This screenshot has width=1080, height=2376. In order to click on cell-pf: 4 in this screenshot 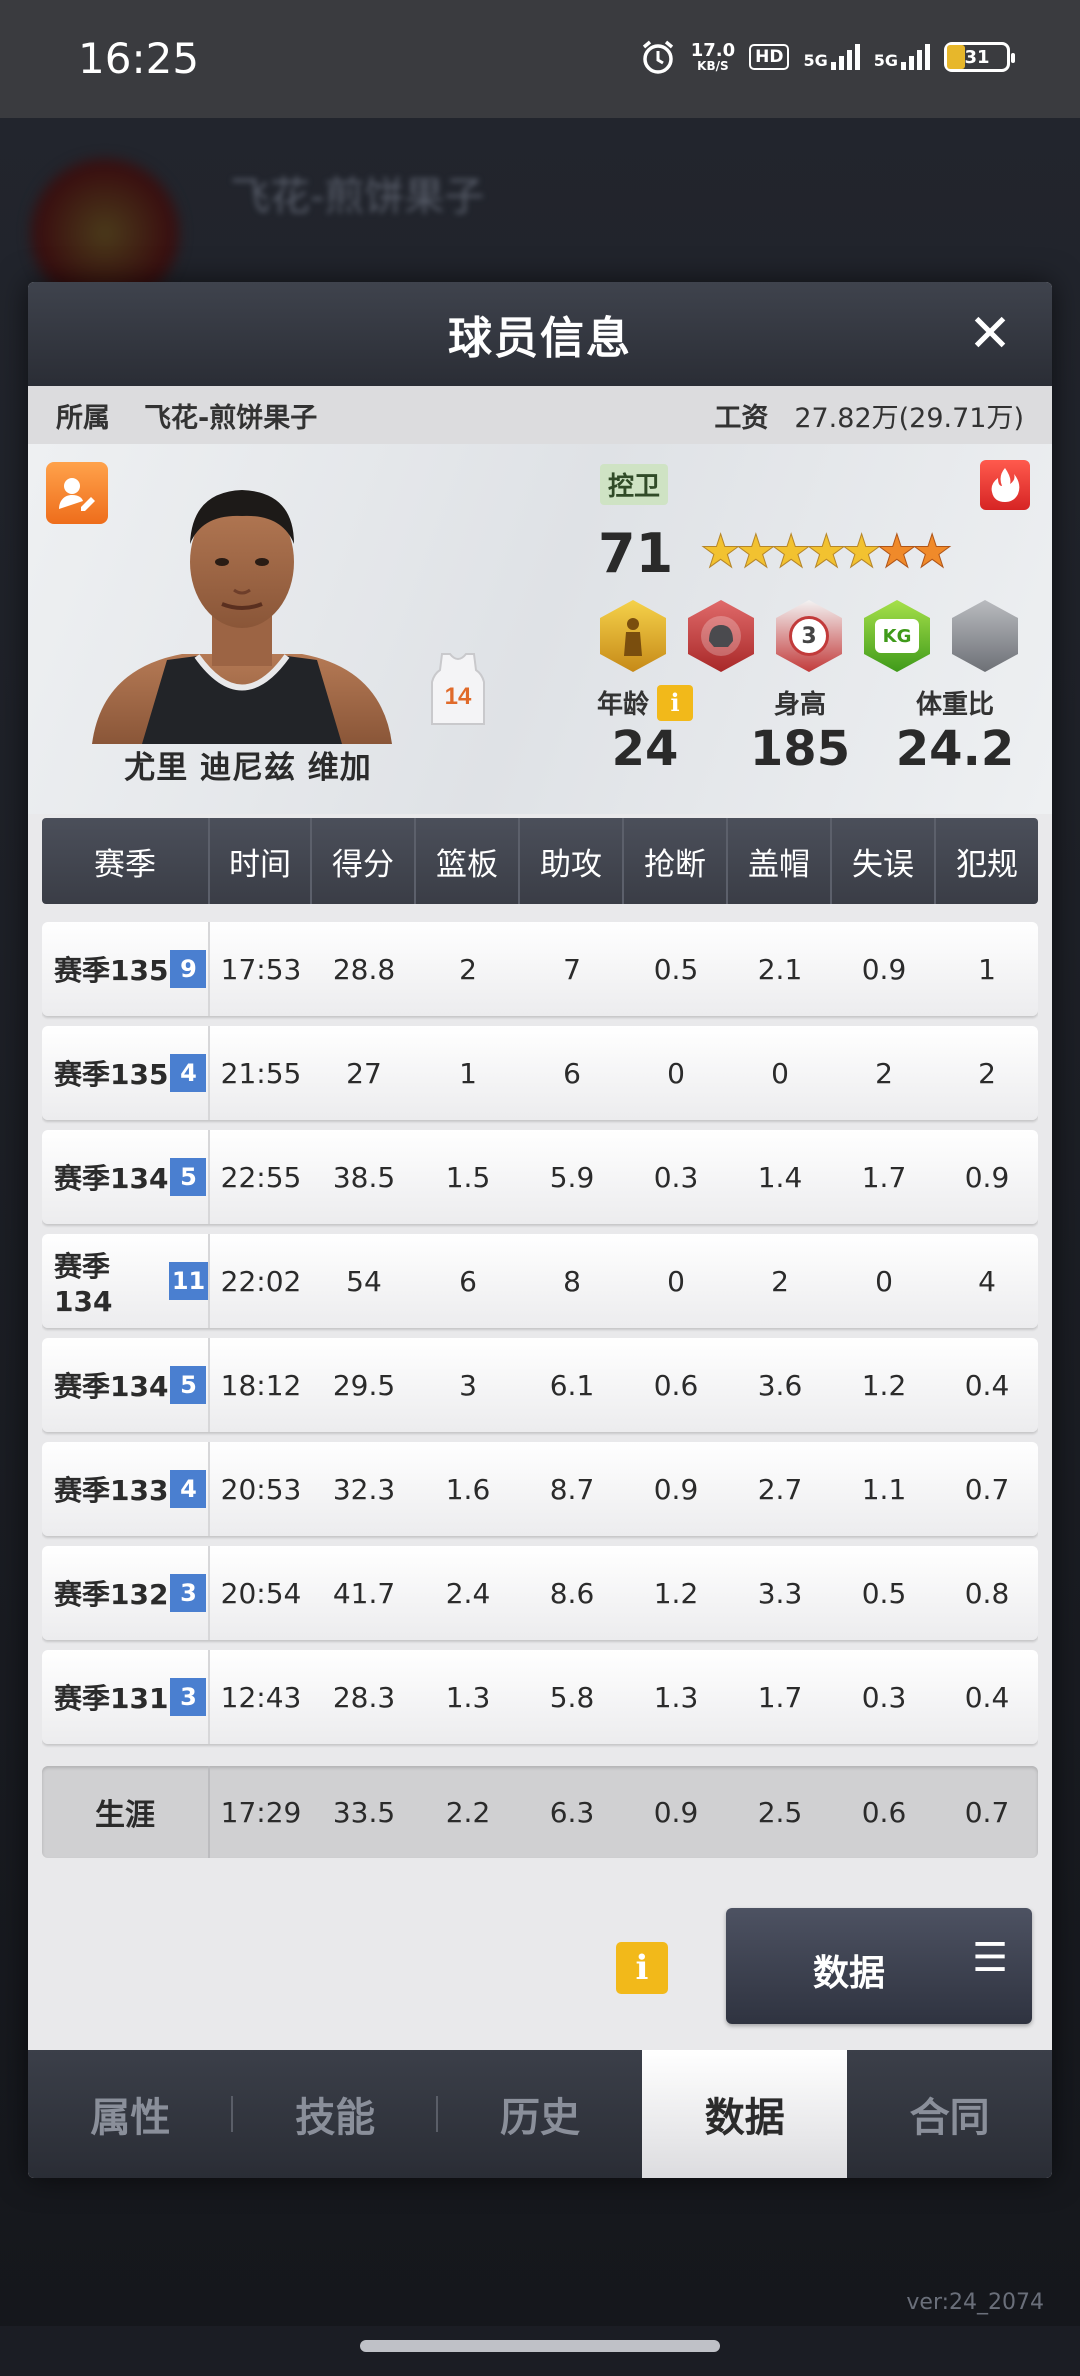, I will do `click(987, 1281)`.